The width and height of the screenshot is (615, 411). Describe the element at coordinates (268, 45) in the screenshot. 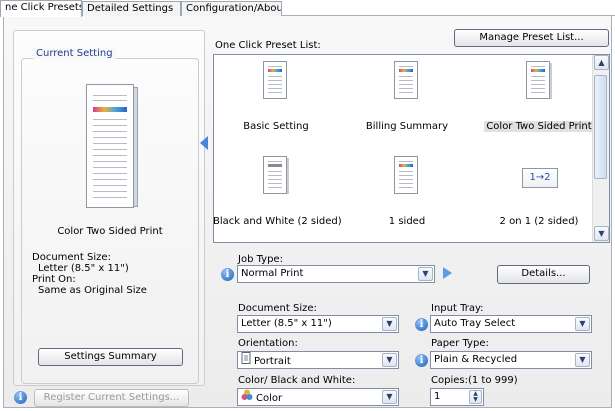

I see `preset-list-label: One Click Preset List:` at that location.